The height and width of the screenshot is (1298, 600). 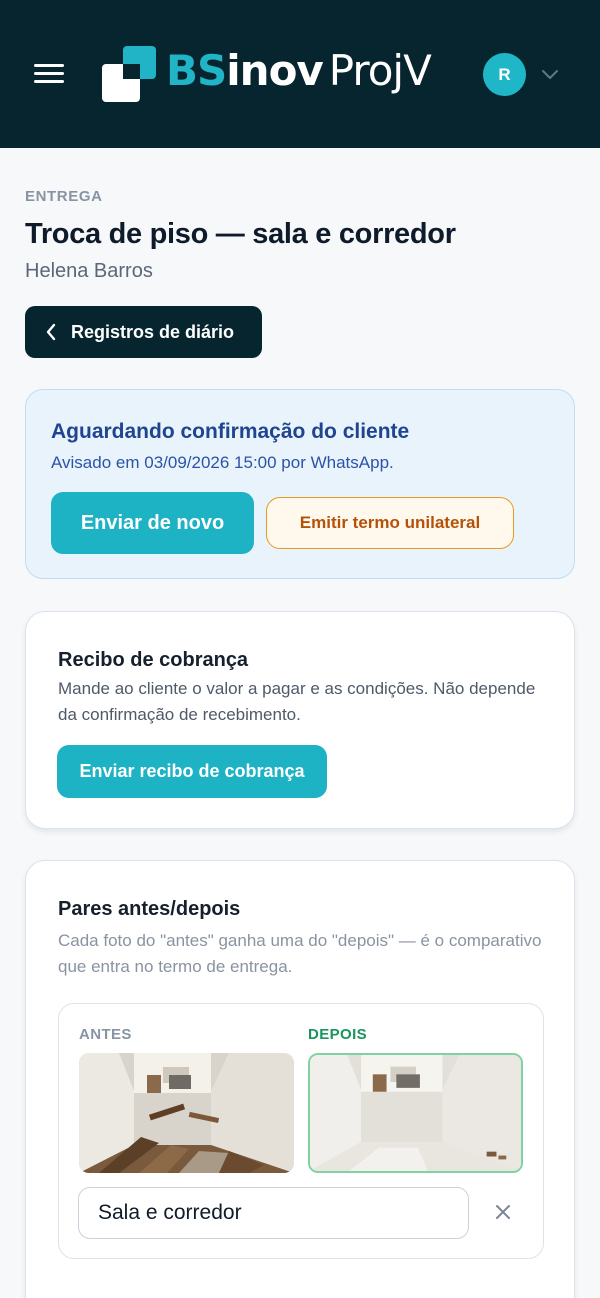 I want to click on top-bar: BSinov ProjV R, so click(x=300, y=74).